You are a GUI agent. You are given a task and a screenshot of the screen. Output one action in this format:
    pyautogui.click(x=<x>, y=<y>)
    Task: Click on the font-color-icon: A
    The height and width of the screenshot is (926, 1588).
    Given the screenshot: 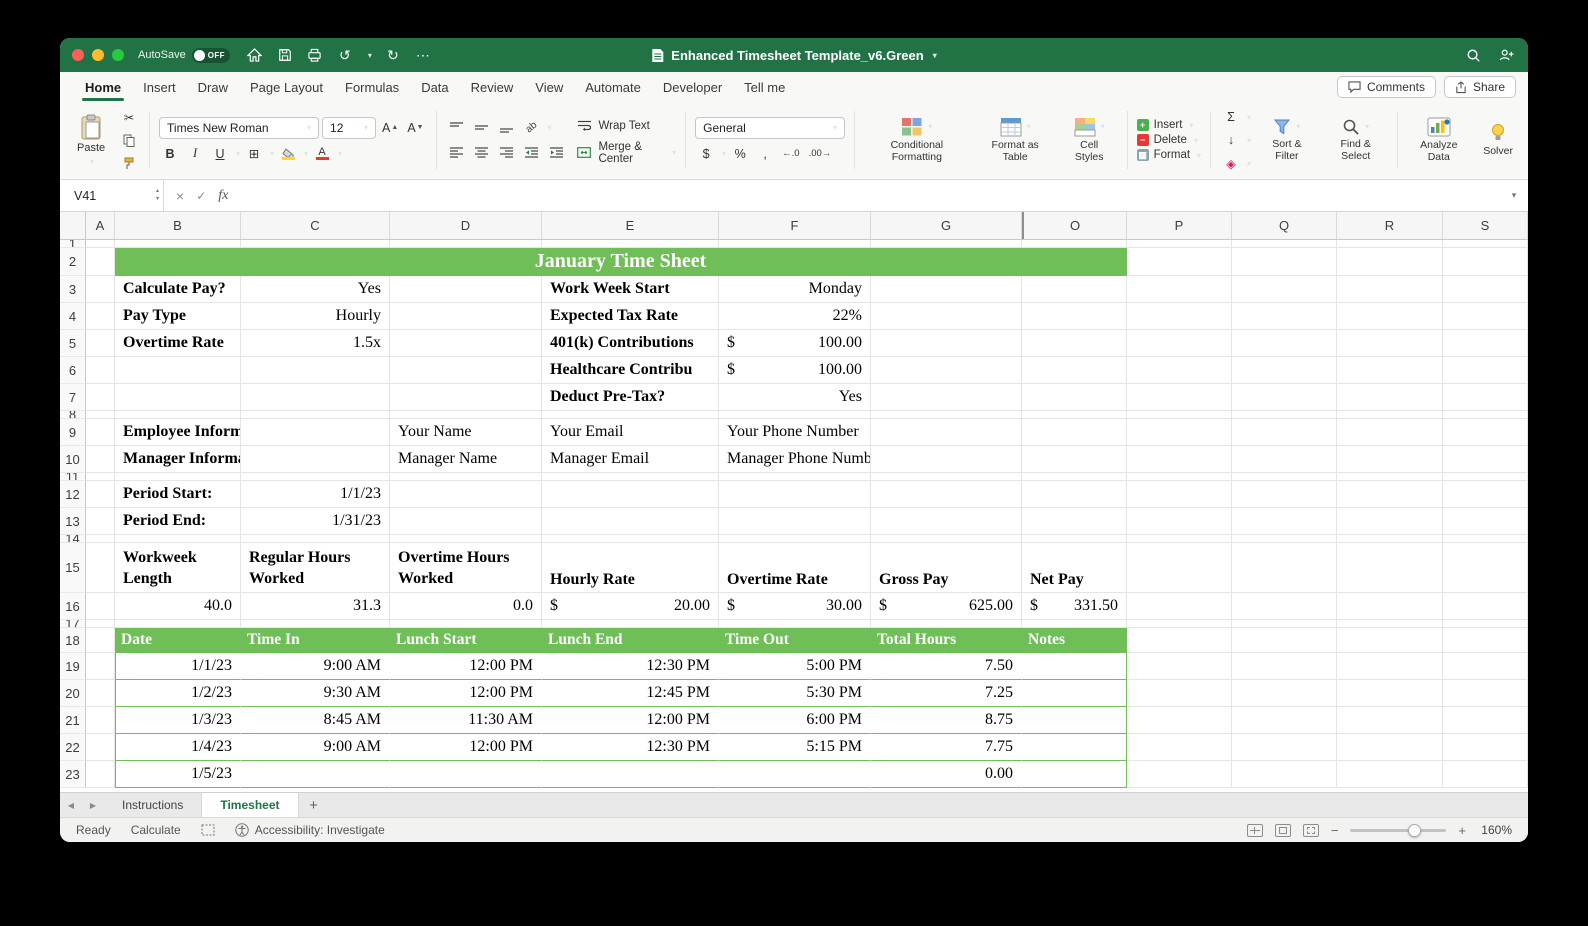 What is the action you would take?
    pyautogui.click(x=322, y=154)
    